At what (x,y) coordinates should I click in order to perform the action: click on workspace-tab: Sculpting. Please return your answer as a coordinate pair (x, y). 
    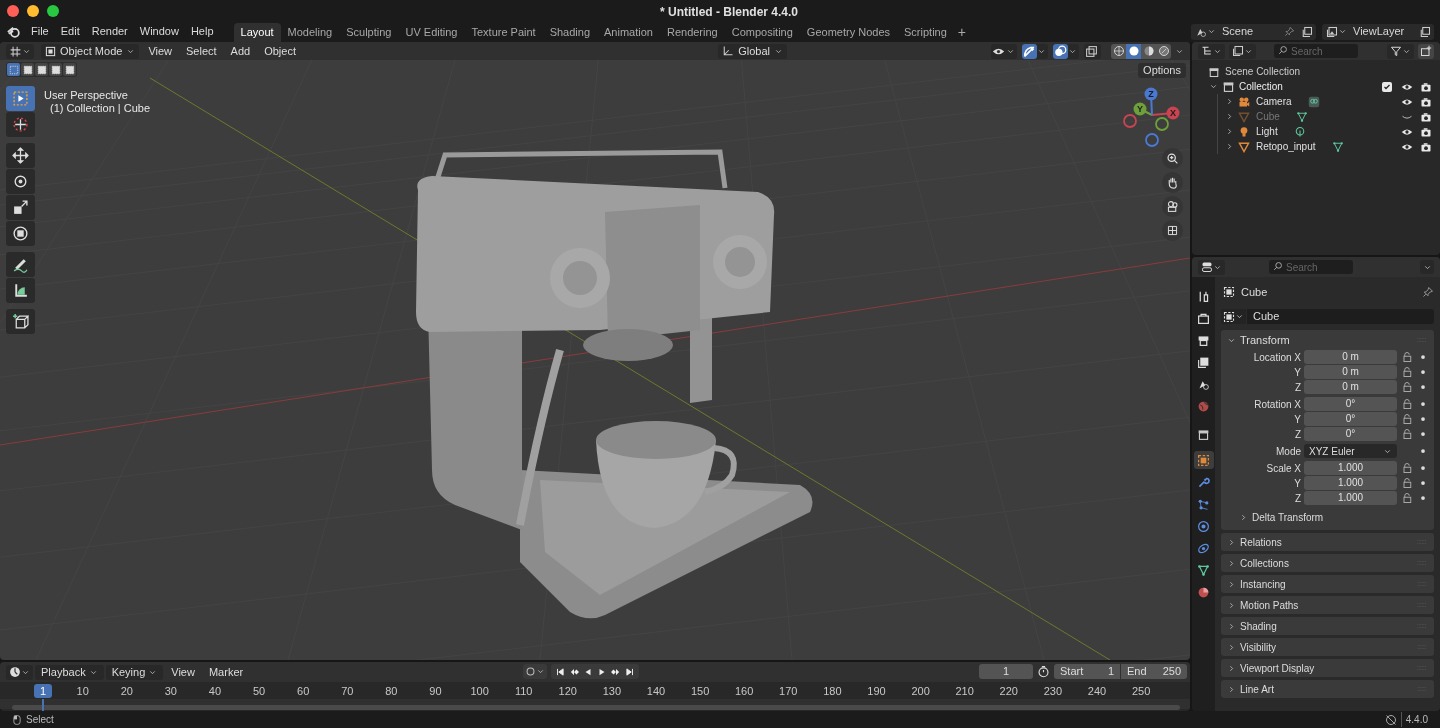
    Looking at the image, I should click on (369, 32).